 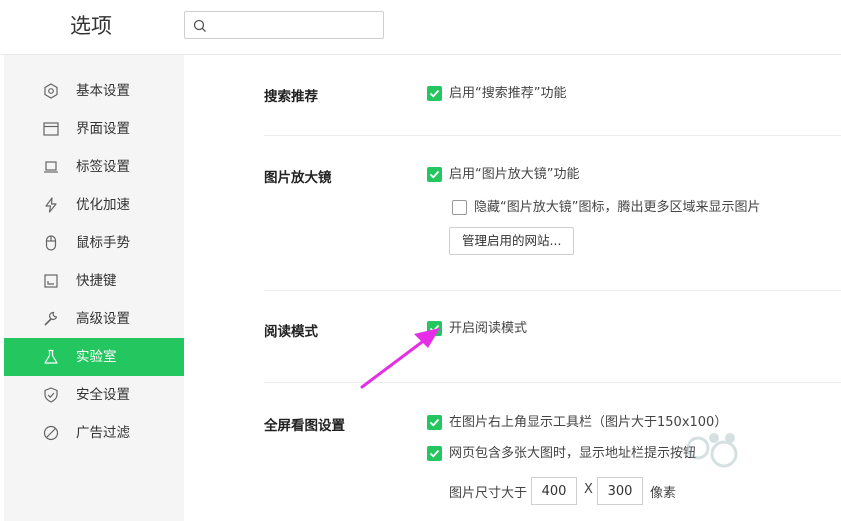 What do you see at coordinates (51, 433) in the screenshot?
I see `block-icon` at bounding box center [51, 433].